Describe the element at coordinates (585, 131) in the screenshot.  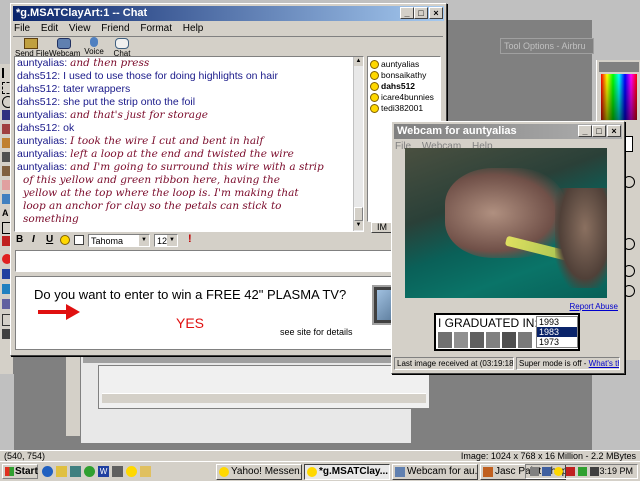
I see `webcam-minimize-icon: _` at that location.